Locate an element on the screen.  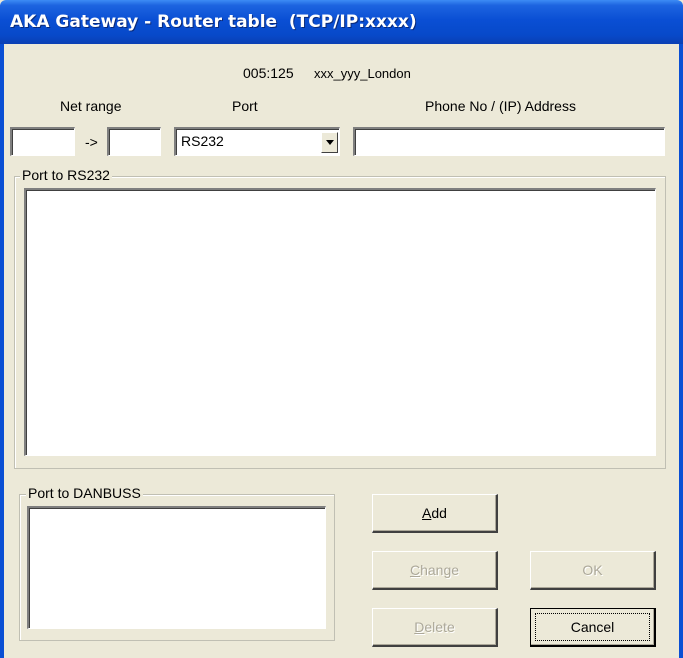
dropdown-button is located at coordinates (329, 142).